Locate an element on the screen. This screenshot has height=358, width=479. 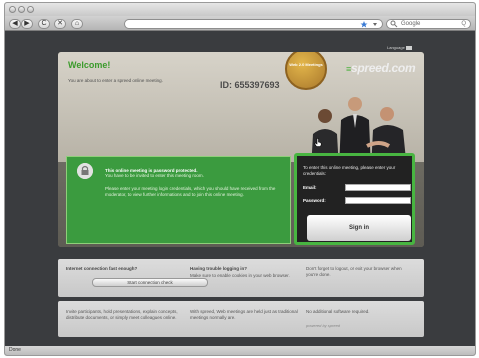
minimize-window-button is located at coordinates (21, 9).